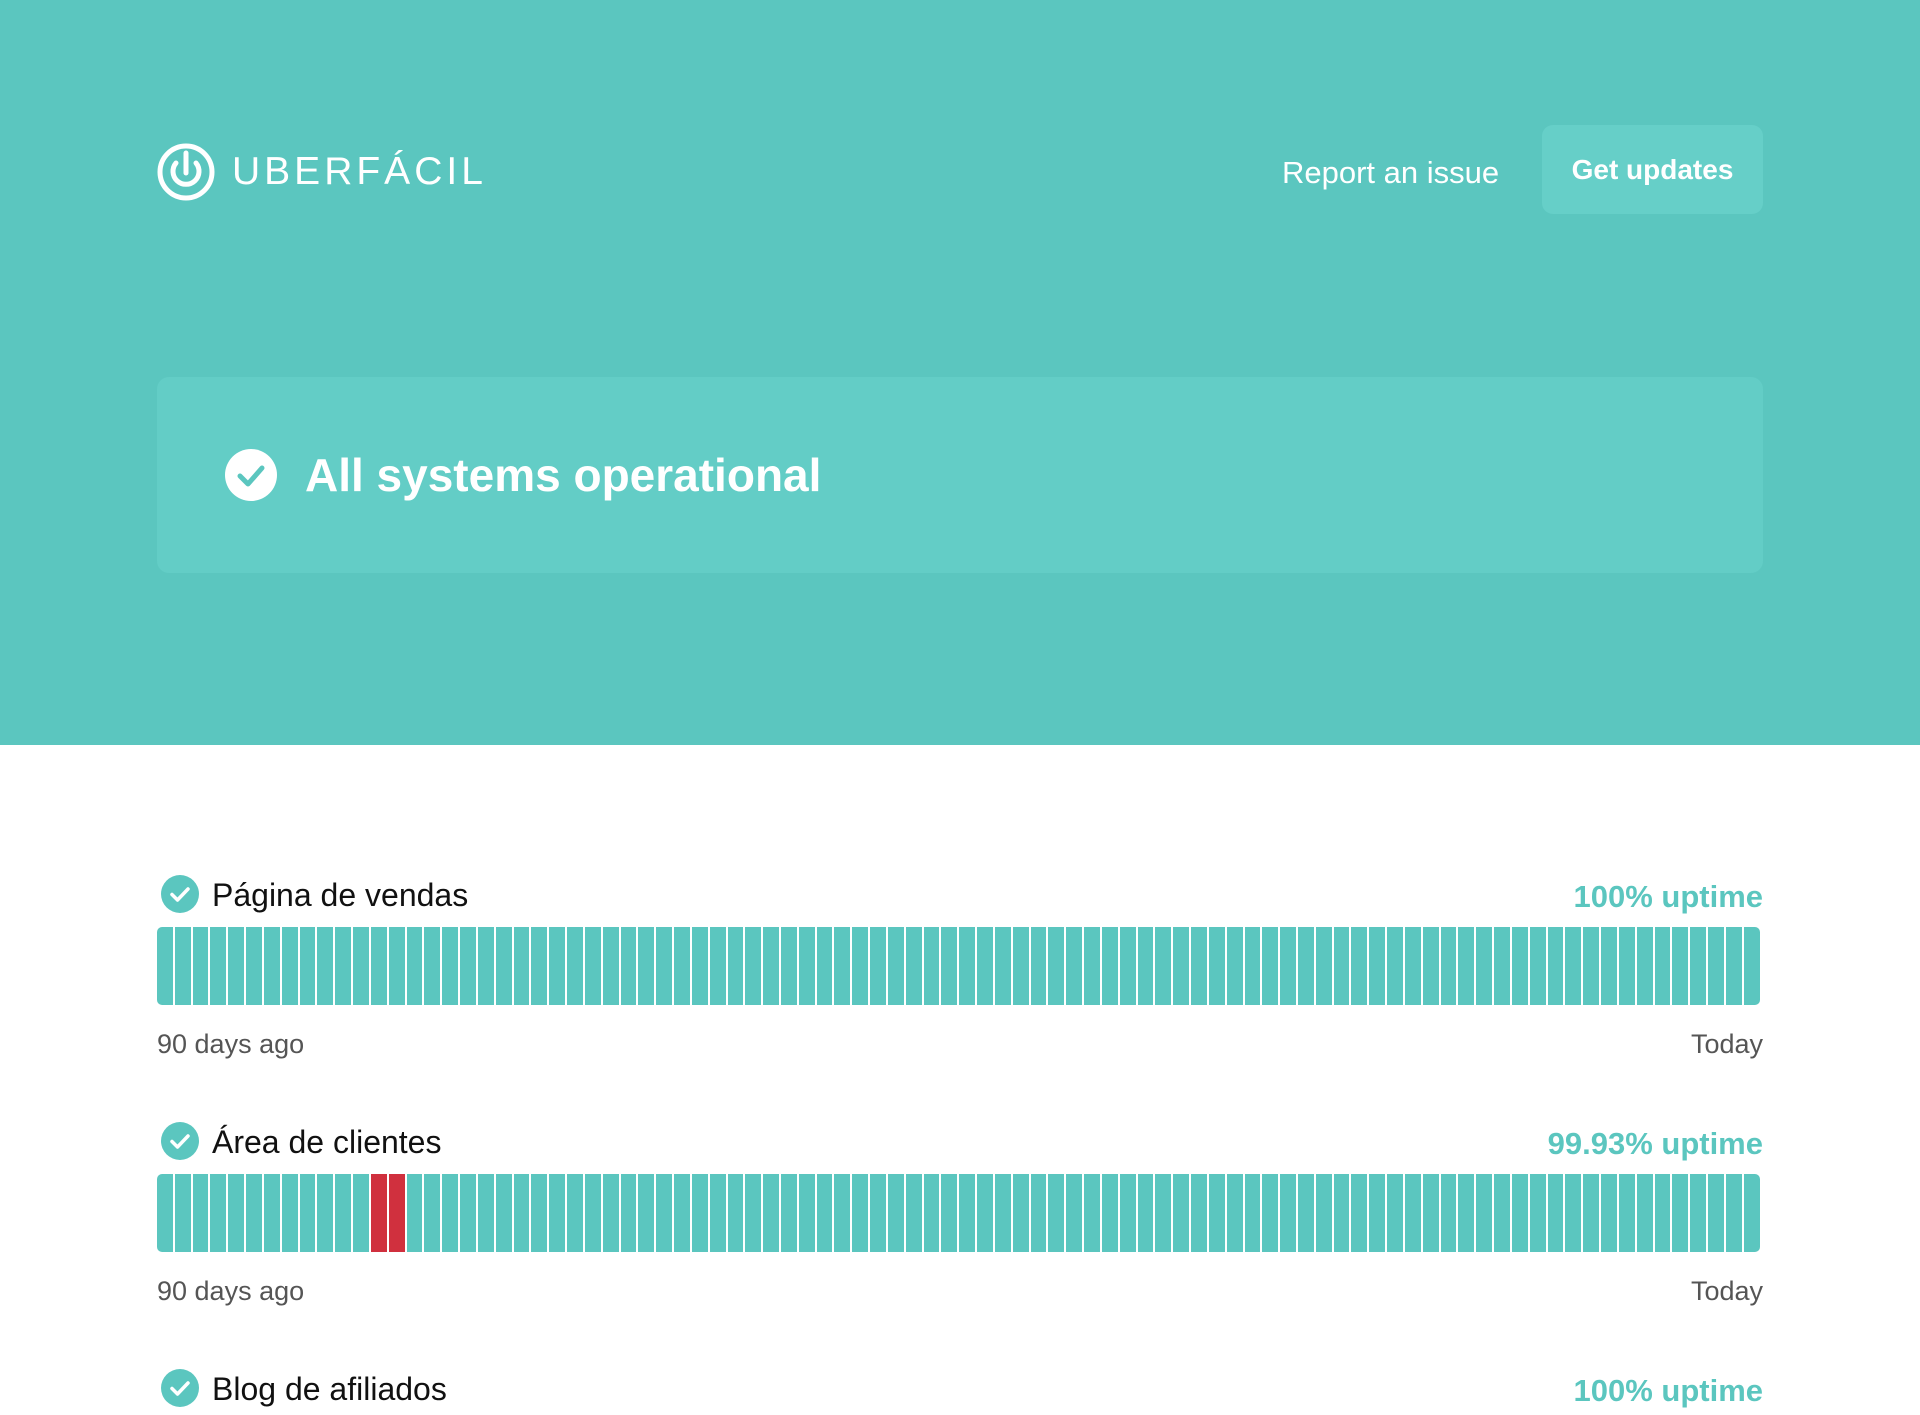  I want to click on uptime-bar-outage, so click(396, 1213).